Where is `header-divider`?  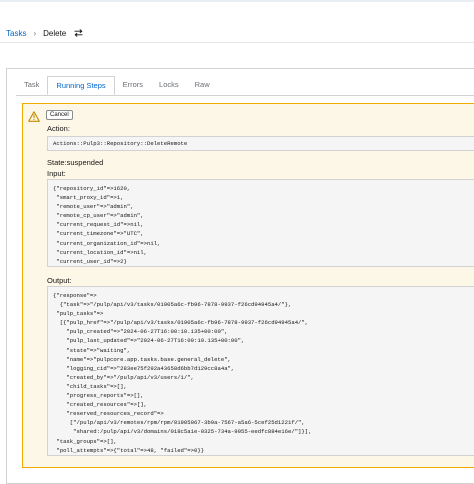 header-divider is located at coordinates (237, 42).